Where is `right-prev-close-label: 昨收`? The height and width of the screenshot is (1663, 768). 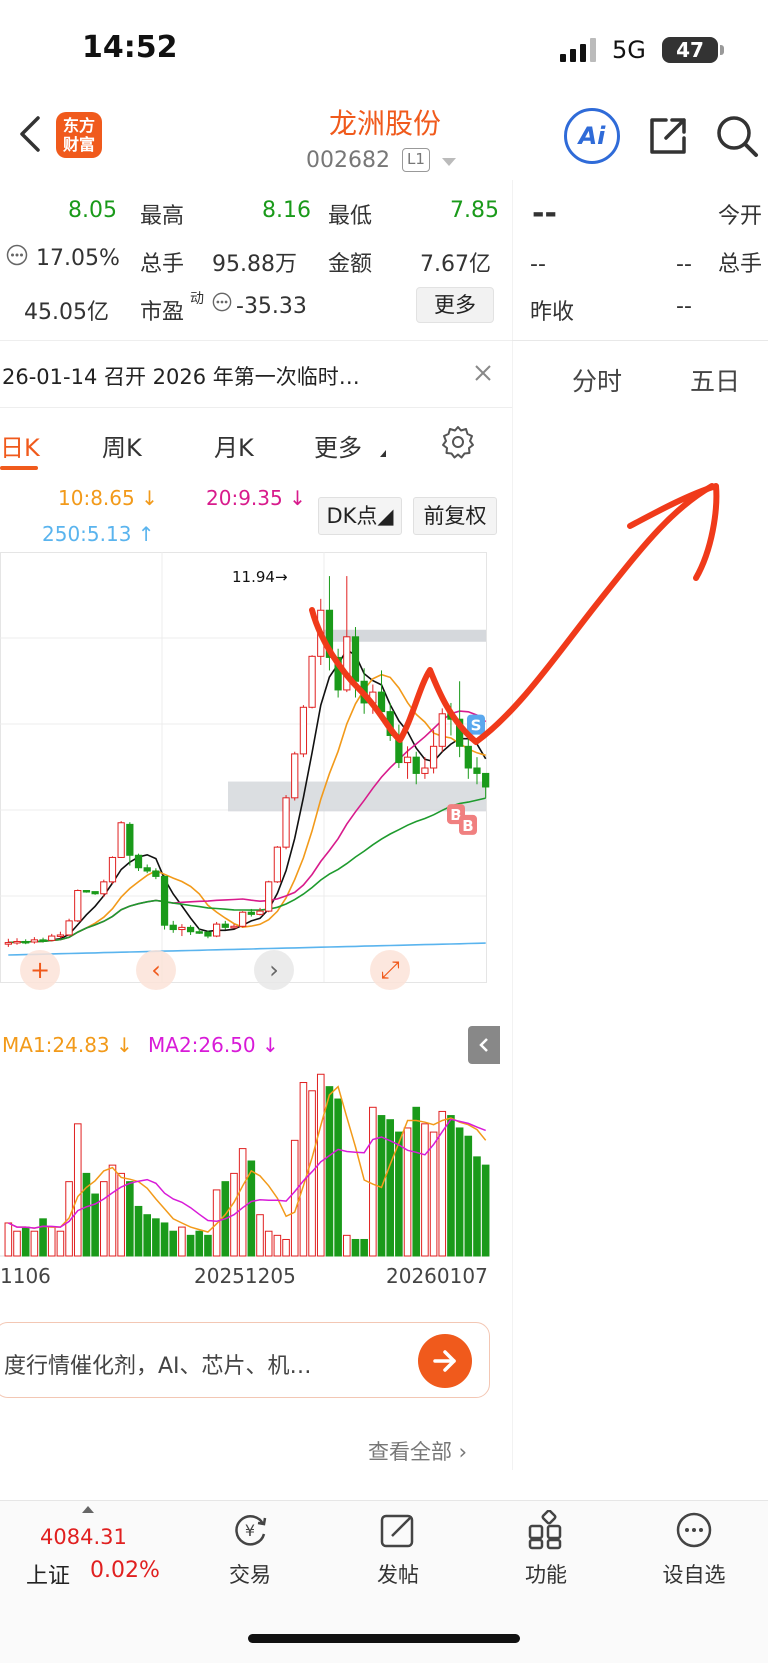 right-prev-close-label: 昨收 is located at coordinates (552, 312).